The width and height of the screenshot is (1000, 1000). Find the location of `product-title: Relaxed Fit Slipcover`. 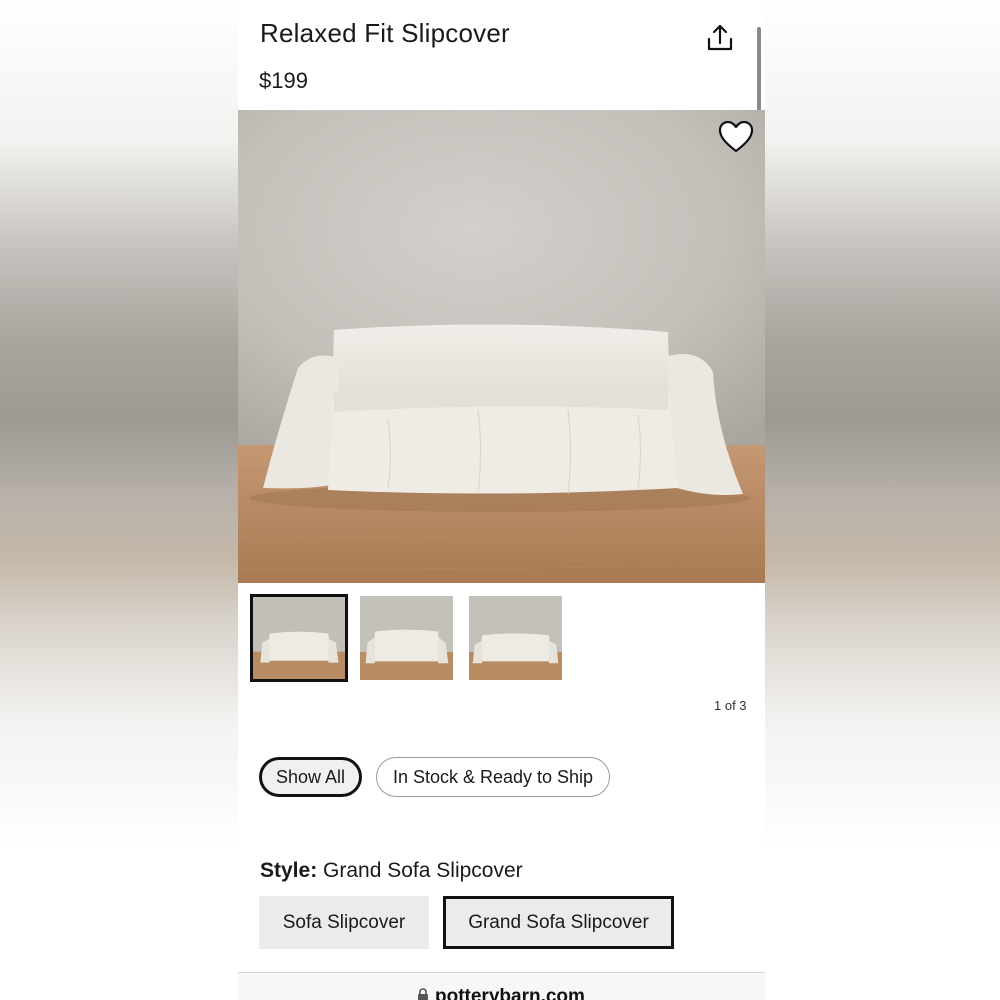

product-title: Relaxed Fit Slipcover is located at coordinates (385, 33).